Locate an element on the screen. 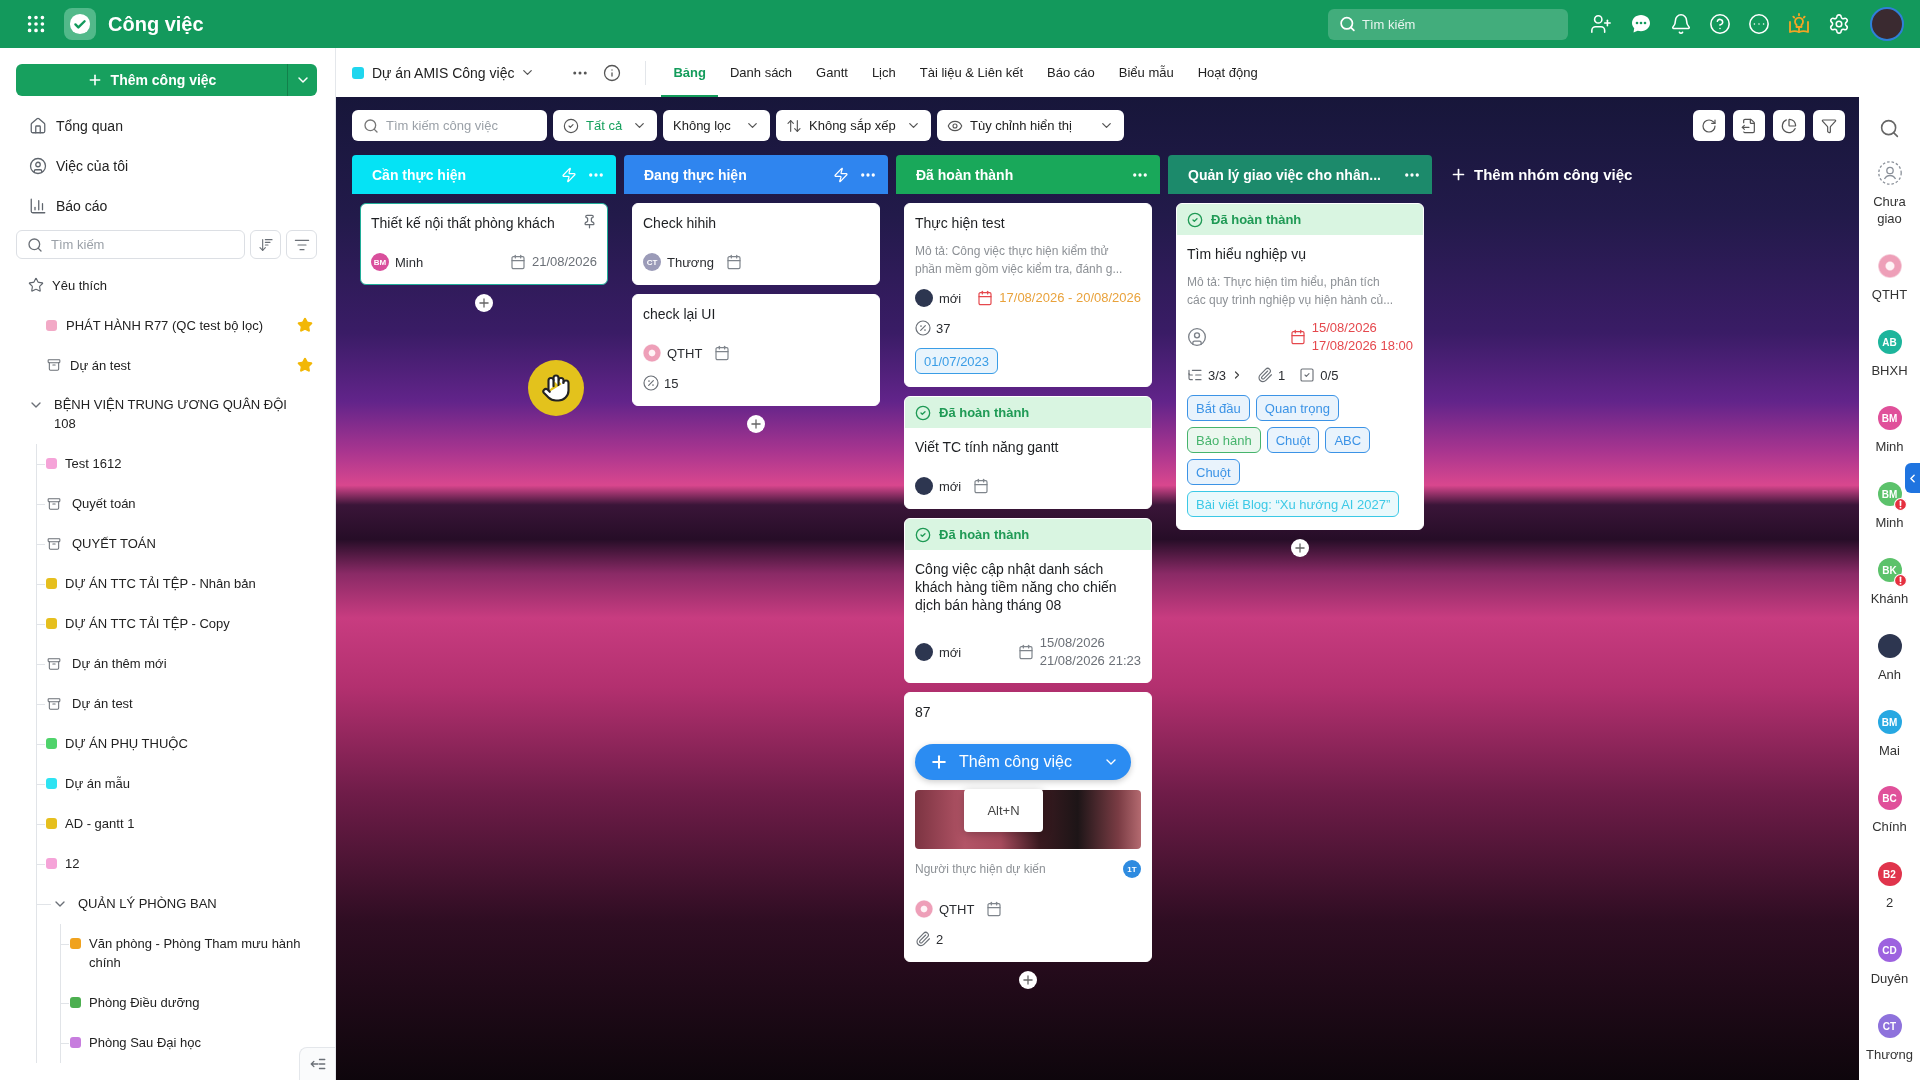  user-avatar: CT is located at coordinates (1889, 1026).